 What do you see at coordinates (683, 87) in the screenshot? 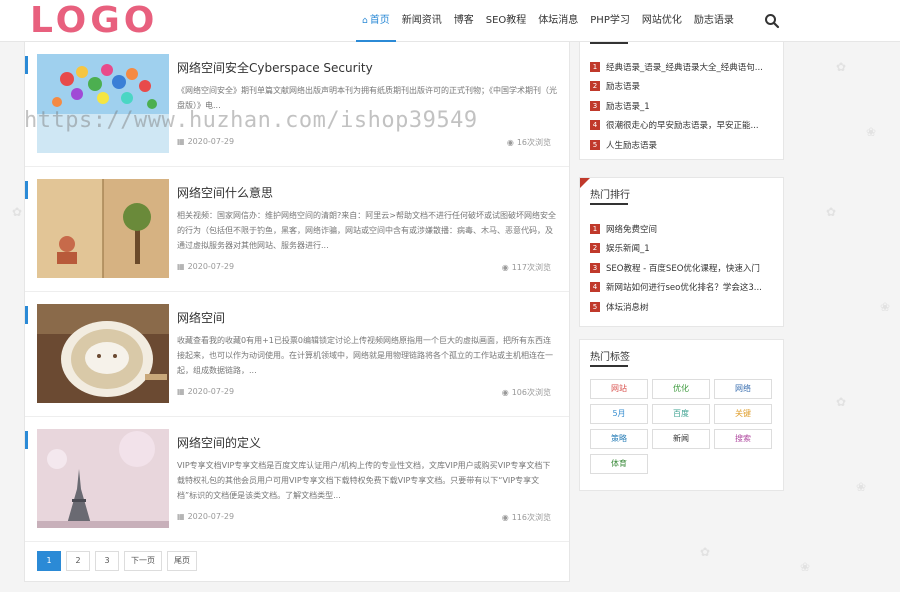
I see `latest-item: 2 励志语录` at bounding box center [683, 87].